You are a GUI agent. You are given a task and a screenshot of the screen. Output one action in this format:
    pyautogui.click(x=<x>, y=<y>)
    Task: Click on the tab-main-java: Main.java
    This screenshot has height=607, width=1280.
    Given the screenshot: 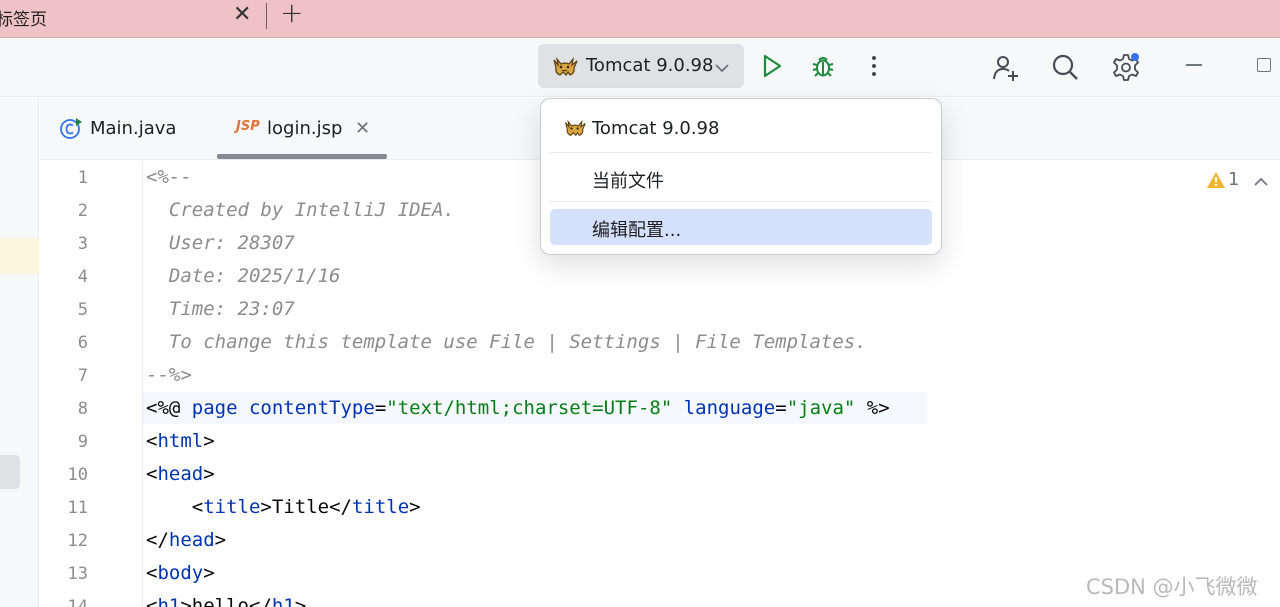 What is the action you would take?
    pyautogui.click(x=127, y=128)
    